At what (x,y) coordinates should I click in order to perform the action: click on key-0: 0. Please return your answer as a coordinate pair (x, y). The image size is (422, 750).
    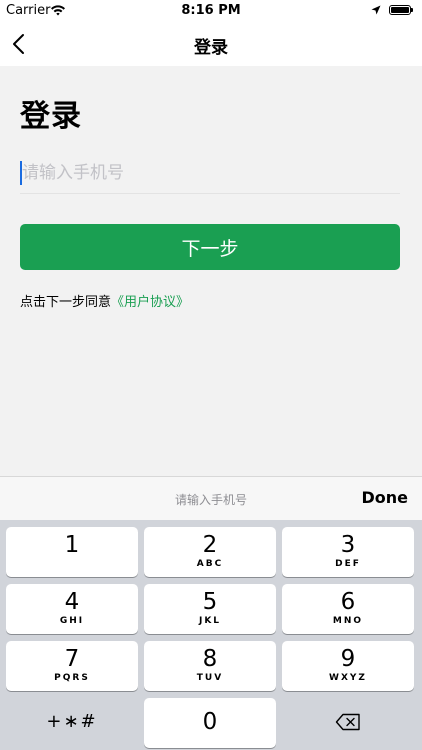
    Looking at the image, I should click on (210, 723).